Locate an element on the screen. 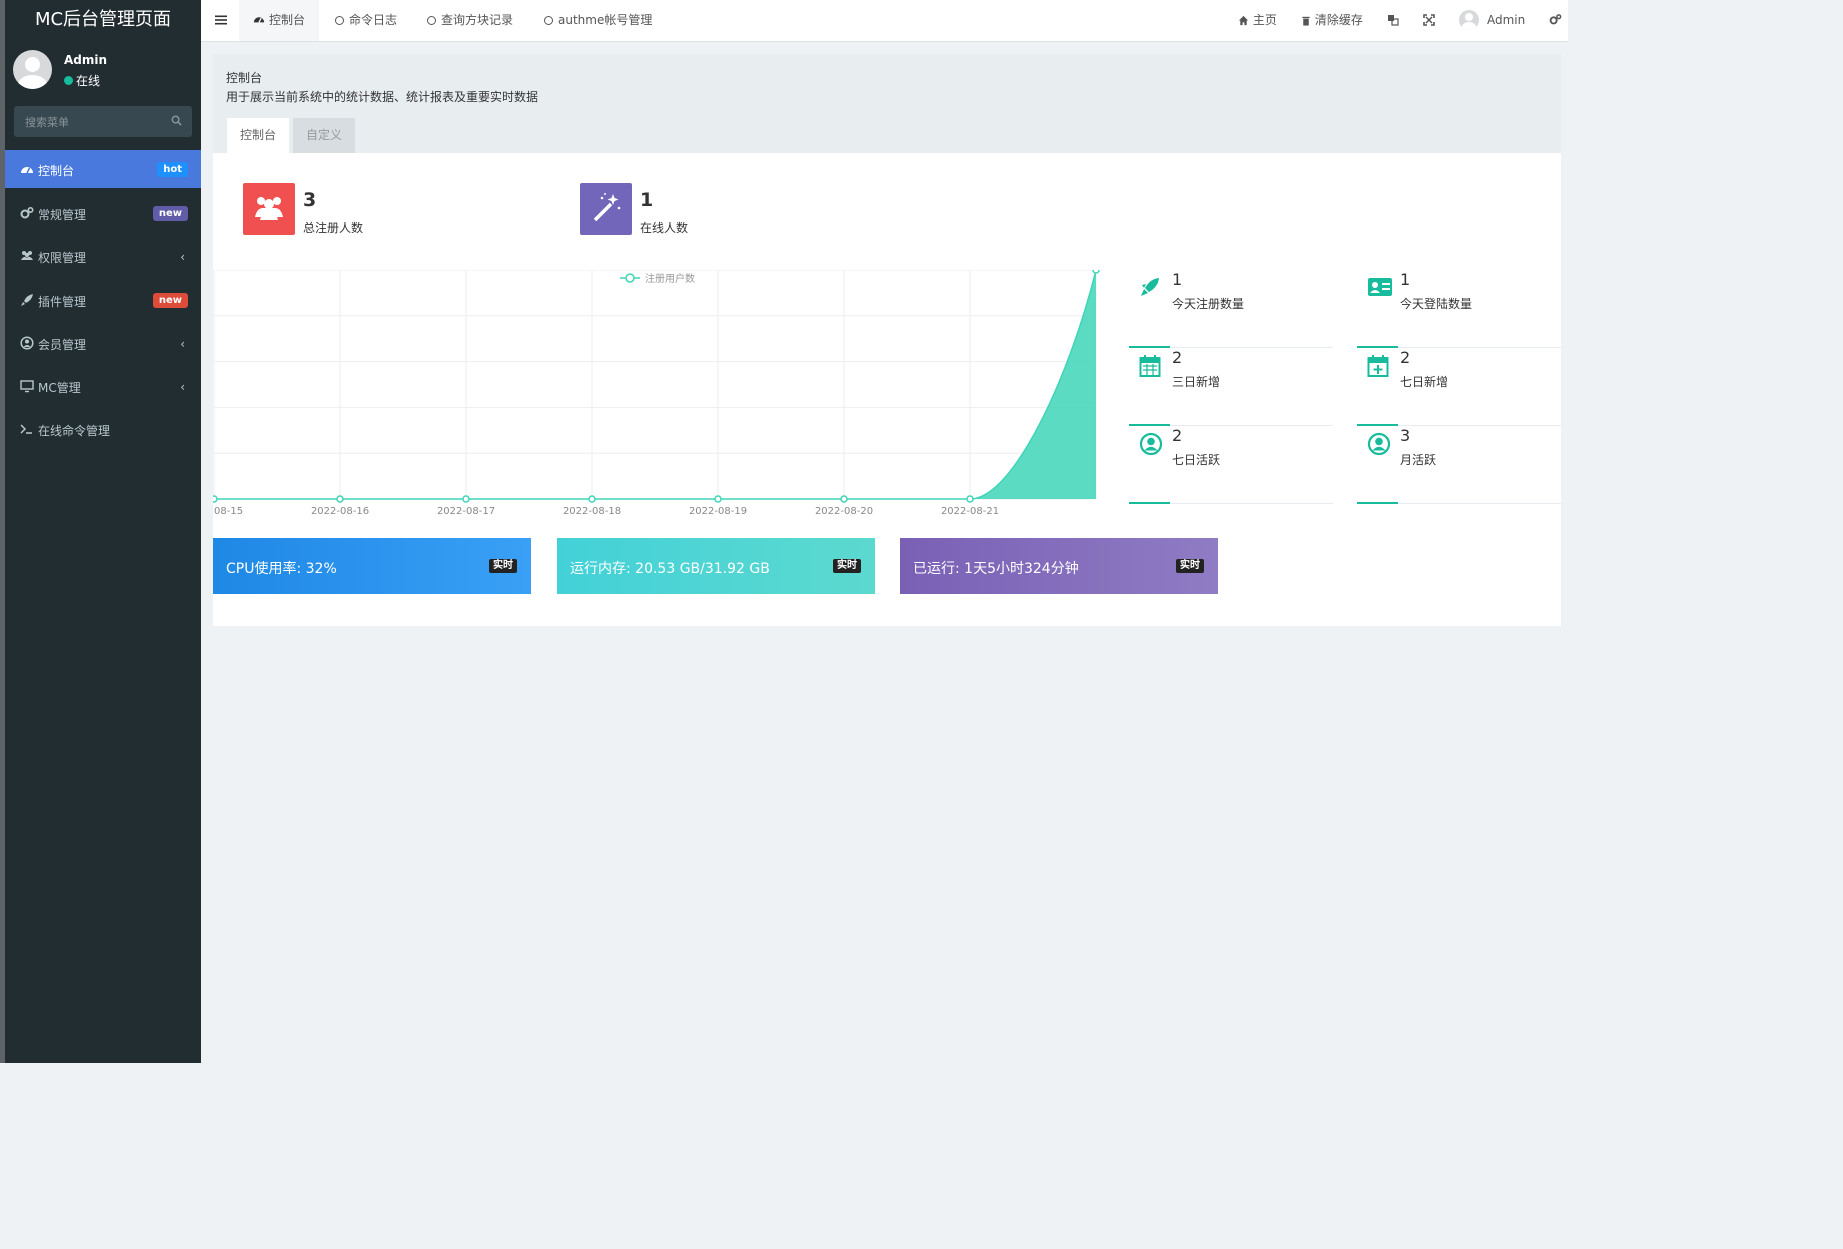 The image size is (1843, 1249). sidebar-item-members: 会员管理 ‹ is located at coordinates (103, 344).